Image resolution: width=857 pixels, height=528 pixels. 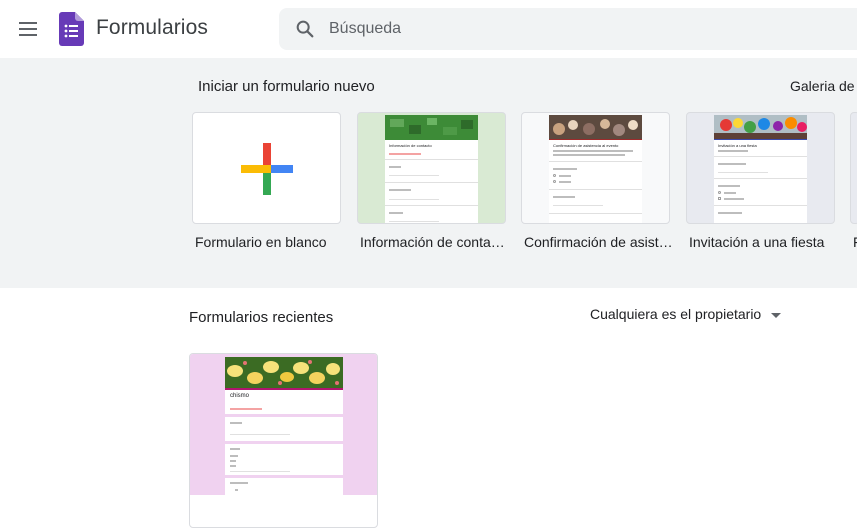 What do you see at coordinates (71, 29) in the screenshot?
I see `forms-logo-icon` at bounding box center [71, 29].